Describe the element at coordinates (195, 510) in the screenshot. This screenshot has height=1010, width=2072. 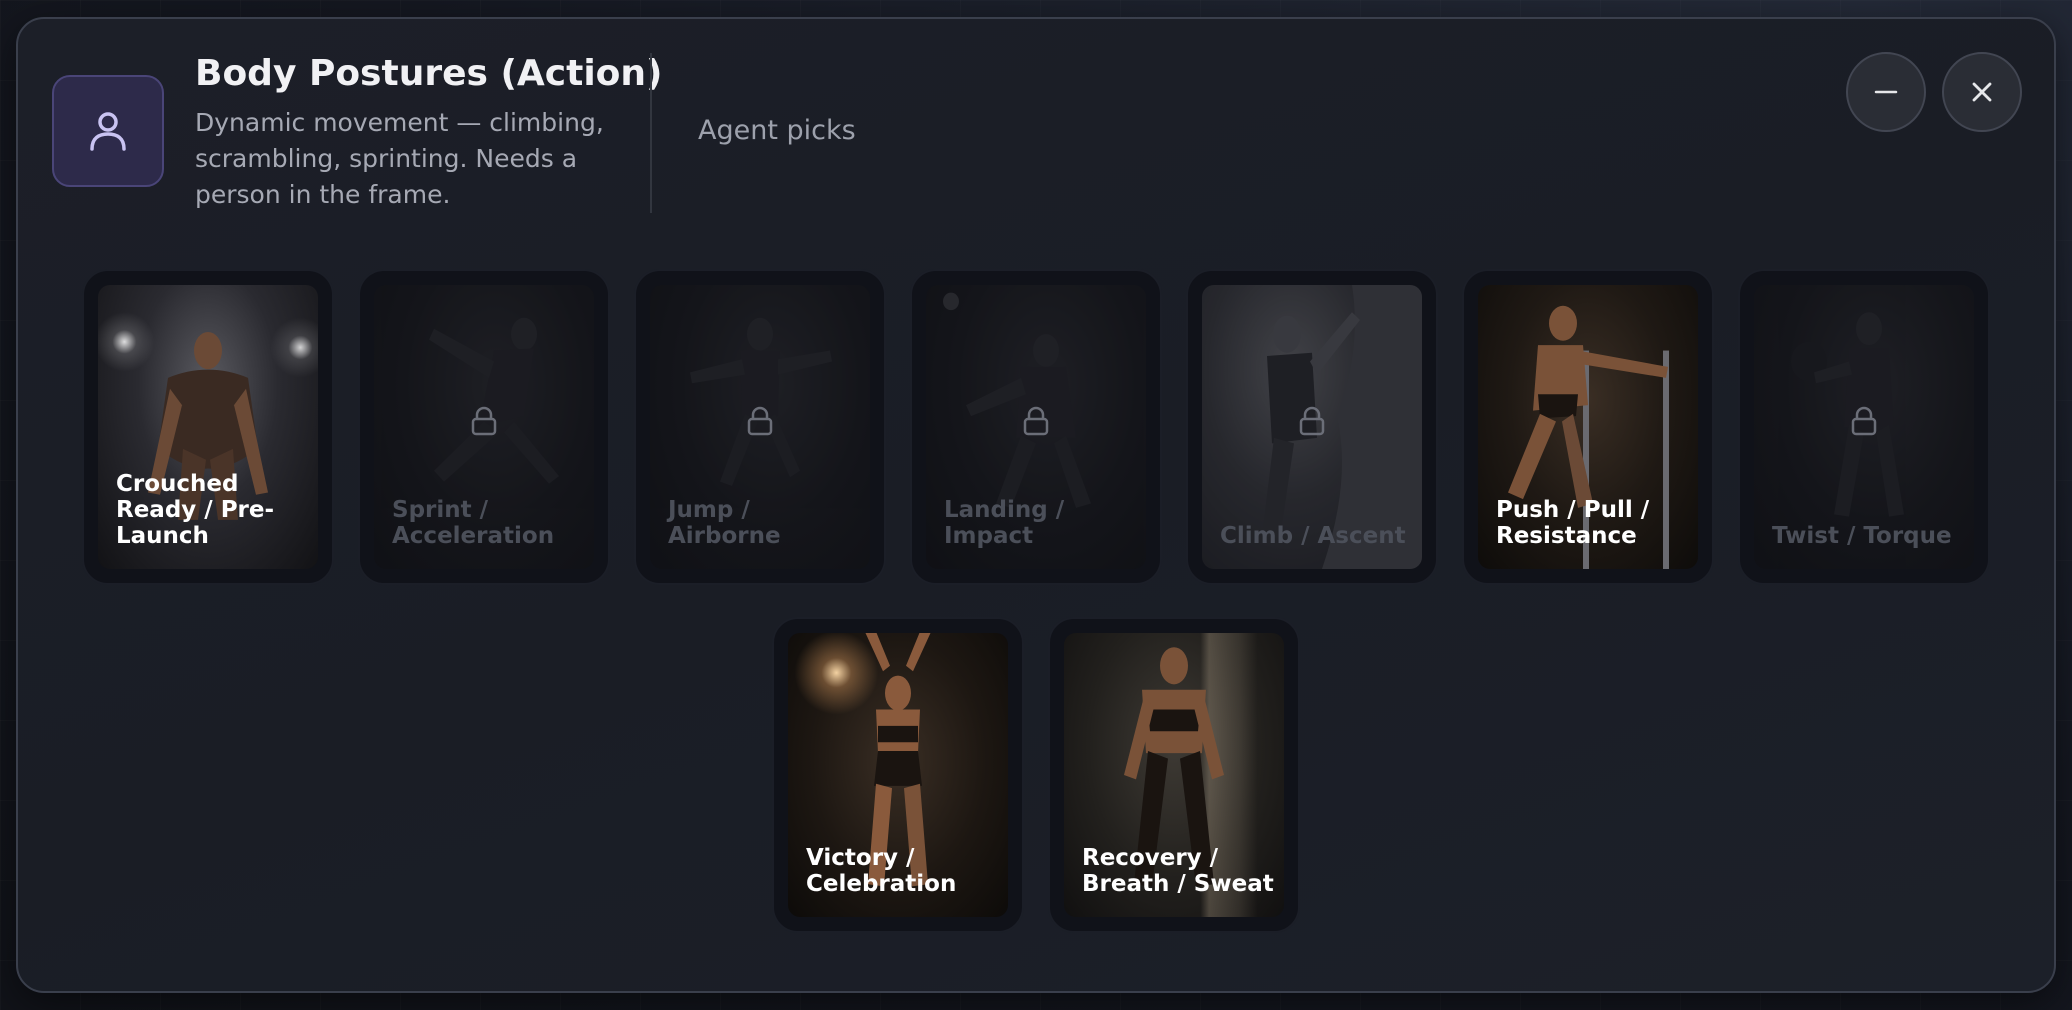
I see `card-label: Crouched Ready / Pre-Launch` at that location.